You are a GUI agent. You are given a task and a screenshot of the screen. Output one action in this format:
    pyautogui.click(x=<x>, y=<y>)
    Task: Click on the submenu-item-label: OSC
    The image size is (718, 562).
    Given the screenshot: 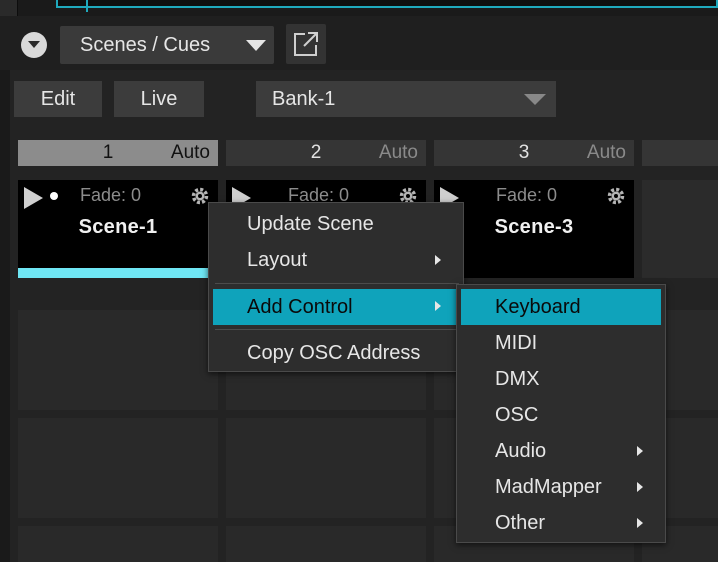 What is the action you would take?
    pyautogui.click(x=517, y=414)
    